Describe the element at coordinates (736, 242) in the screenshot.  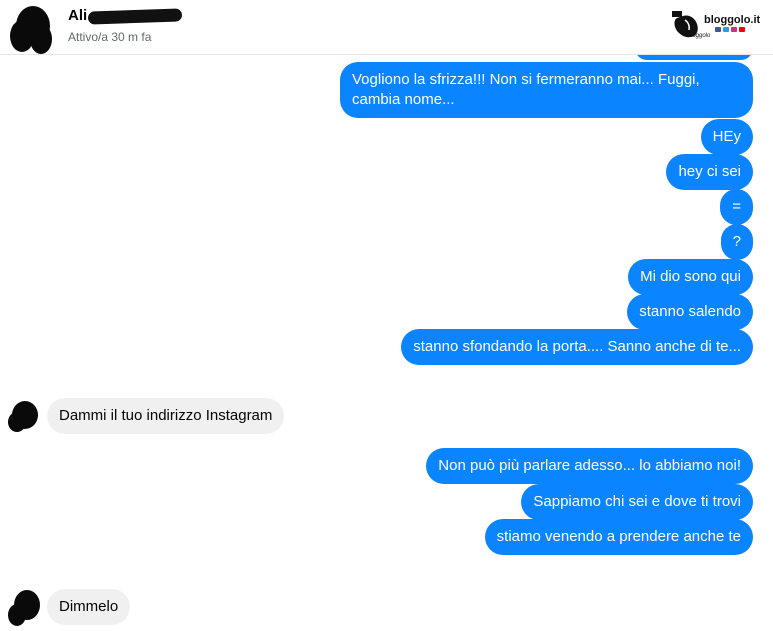
I see `message-bubble-outgoing: ?` at that location.